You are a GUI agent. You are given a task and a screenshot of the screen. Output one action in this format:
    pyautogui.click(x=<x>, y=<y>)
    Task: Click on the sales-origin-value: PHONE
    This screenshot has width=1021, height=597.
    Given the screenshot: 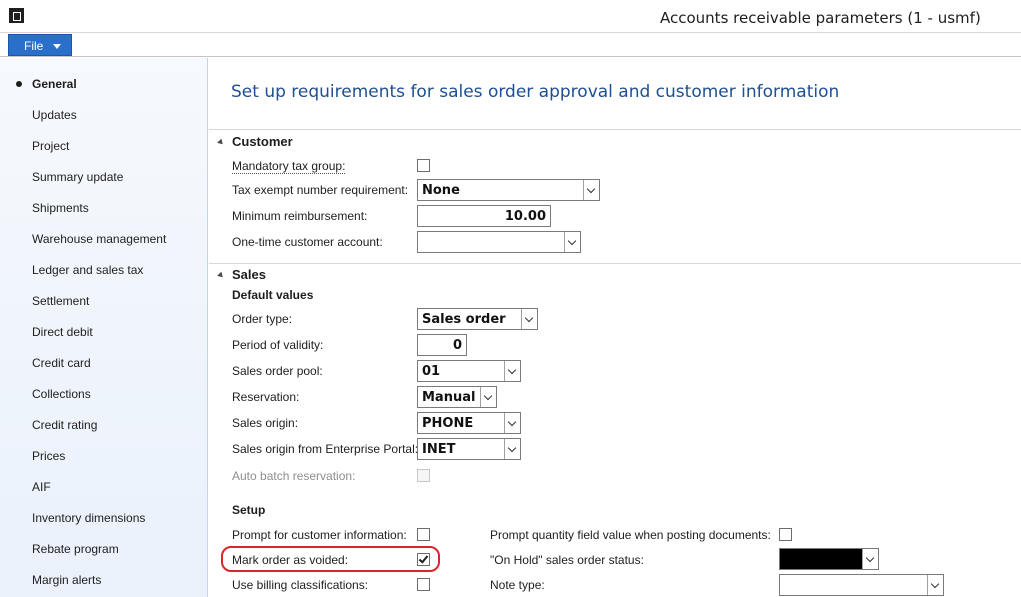 What is the action you would take?
    pyautogui.click(x=447, y=423)
    